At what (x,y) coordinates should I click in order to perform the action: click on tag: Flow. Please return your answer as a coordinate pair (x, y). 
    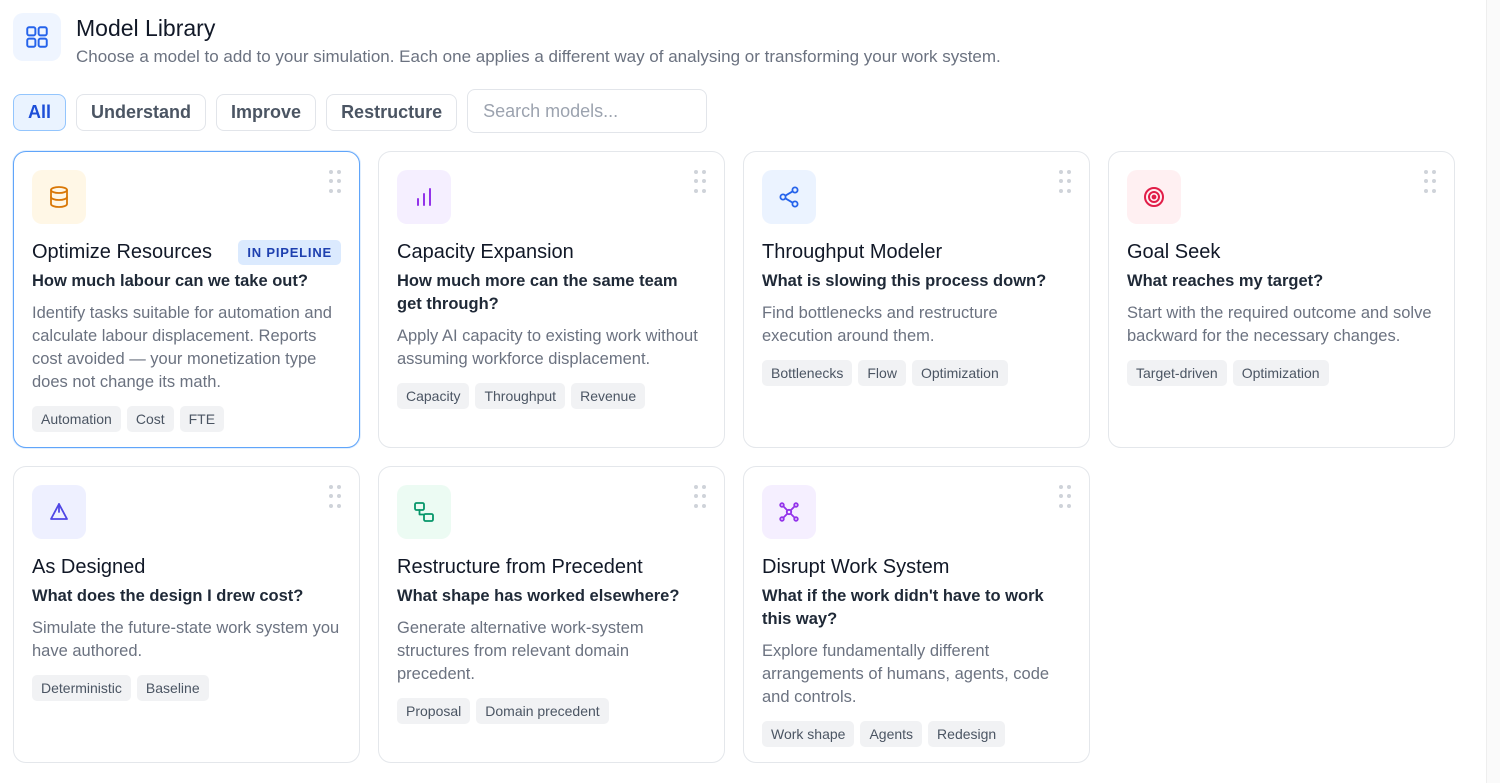
    Looking at the image, I should click on (882, 373).